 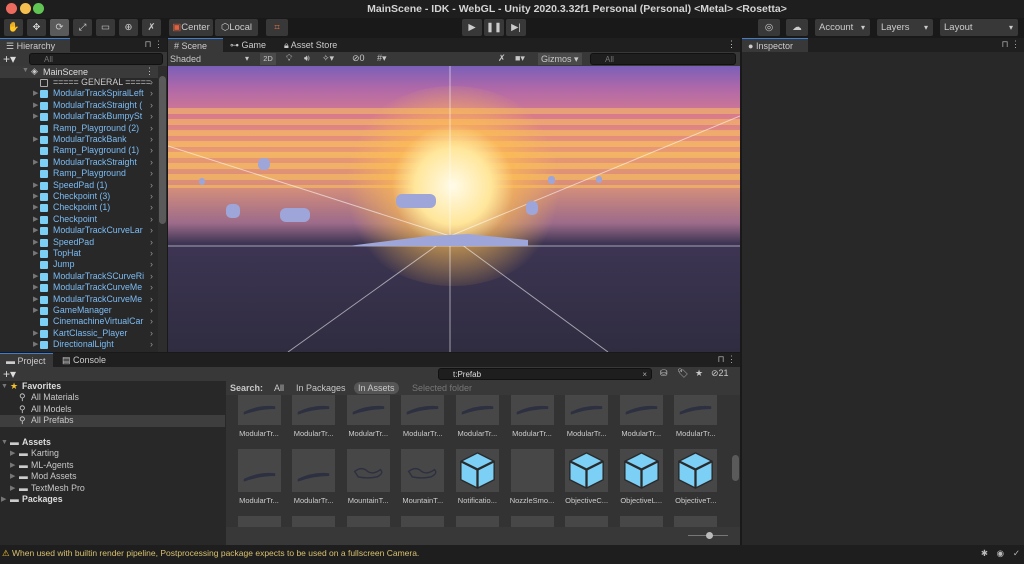 I want to click on project-tree-item: ▶ ▬ Karting, so click(x=112, y=453).